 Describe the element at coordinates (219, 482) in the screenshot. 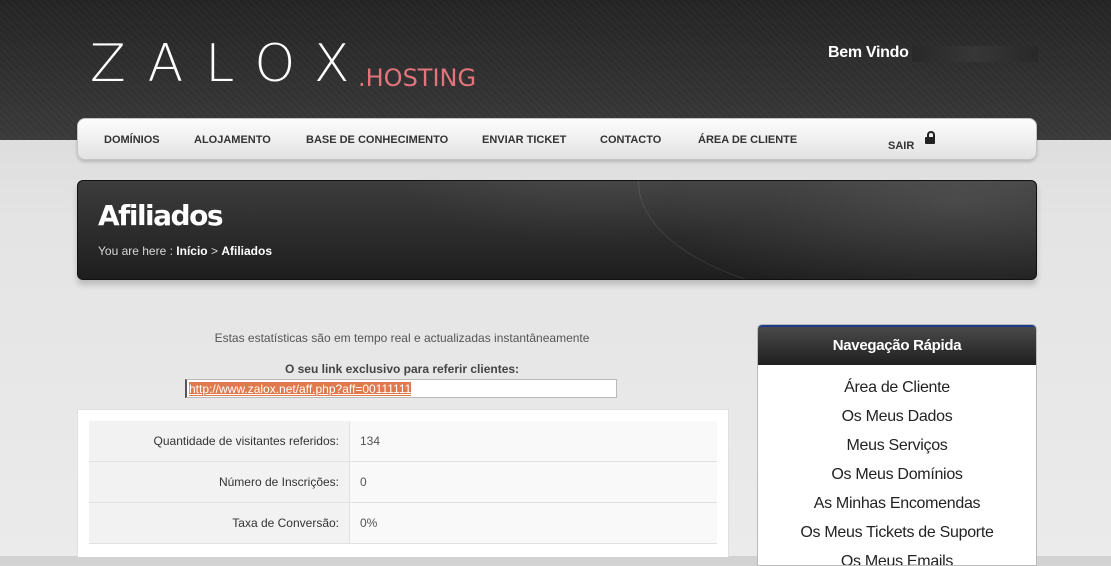

I see `stat-label-signups: Número de Inscrições:` at that location.